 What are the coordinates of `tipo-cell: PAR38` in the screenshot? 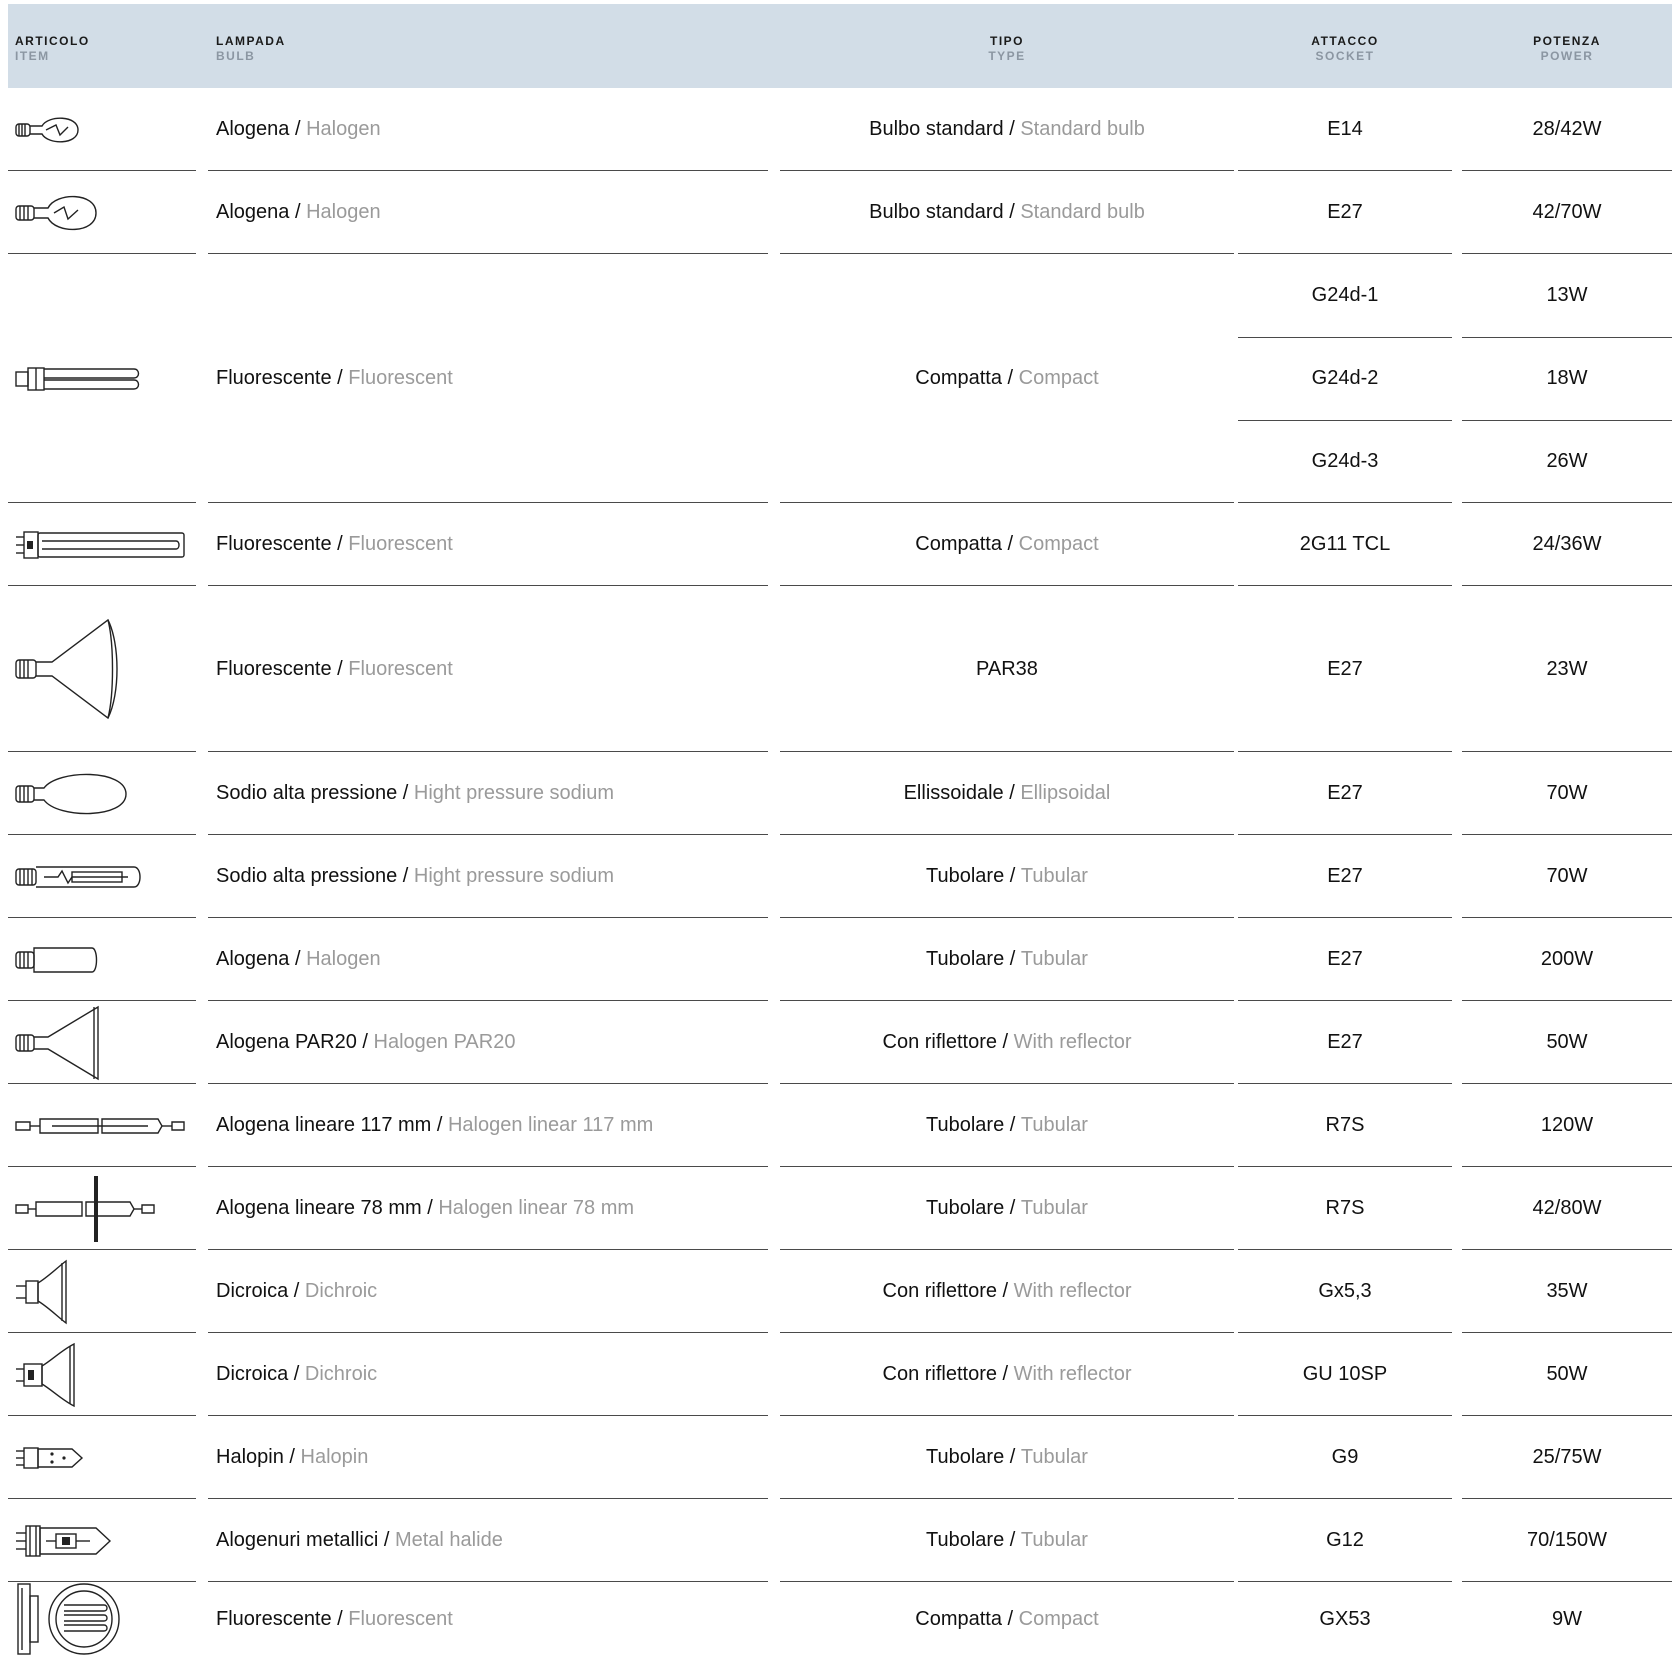 It's located at (1007, 669).